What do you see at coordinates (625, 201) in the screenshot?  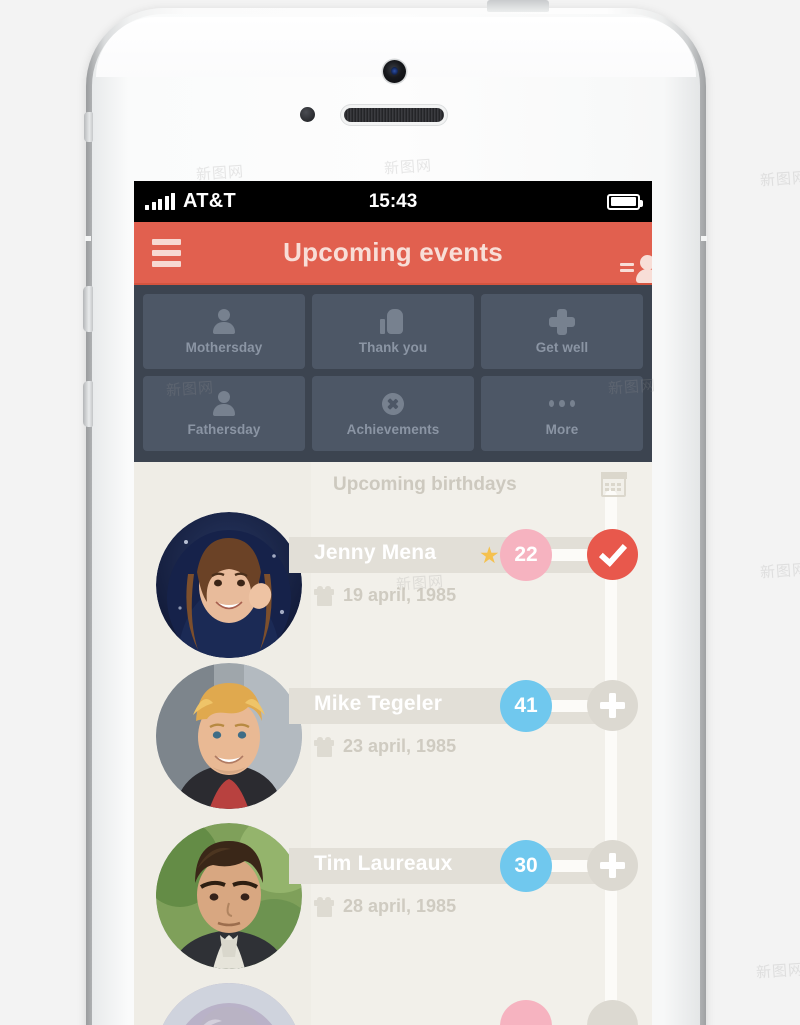 I see `battery-icon` at bounding box center [625, 201].